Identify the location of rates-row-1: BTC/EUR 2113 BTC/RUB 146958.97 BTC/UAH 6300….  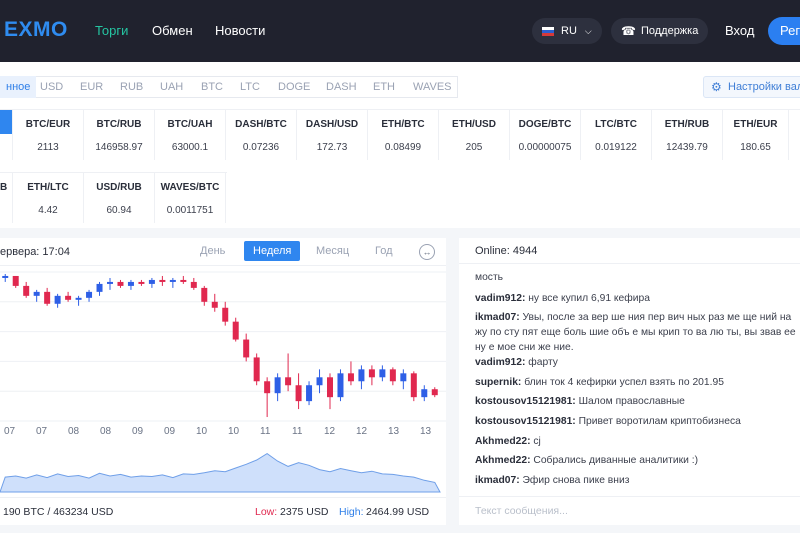
(400, 135).